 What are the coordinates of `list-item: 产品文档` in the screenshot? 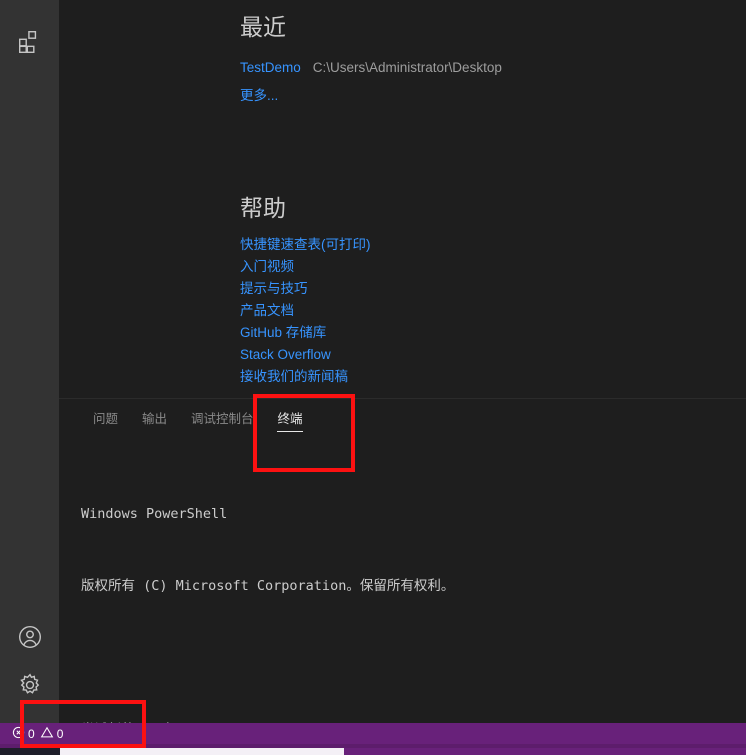 It's located at (493, 311).